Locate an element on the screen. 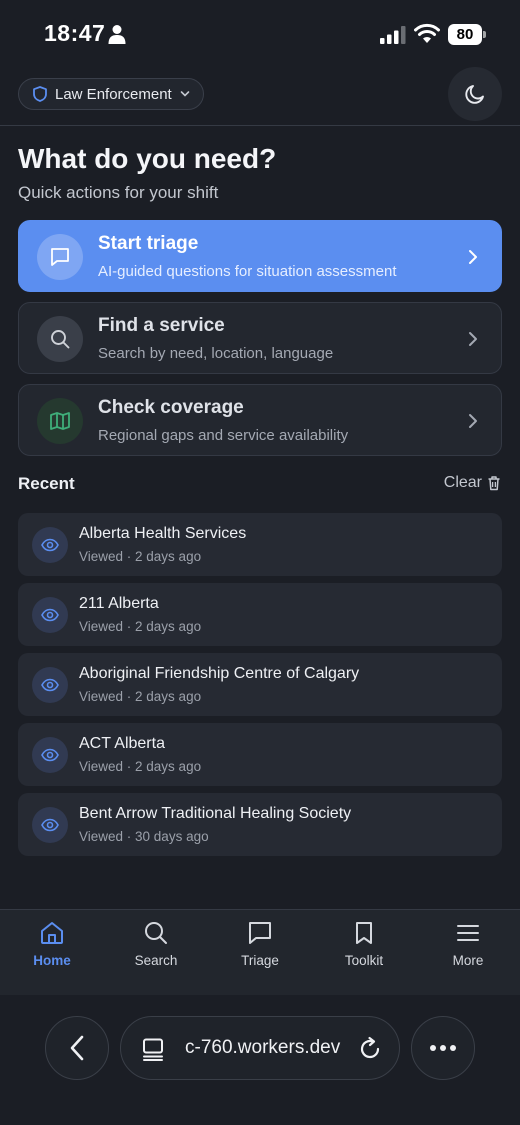  shield-icon is located at coordinates (40, 94).